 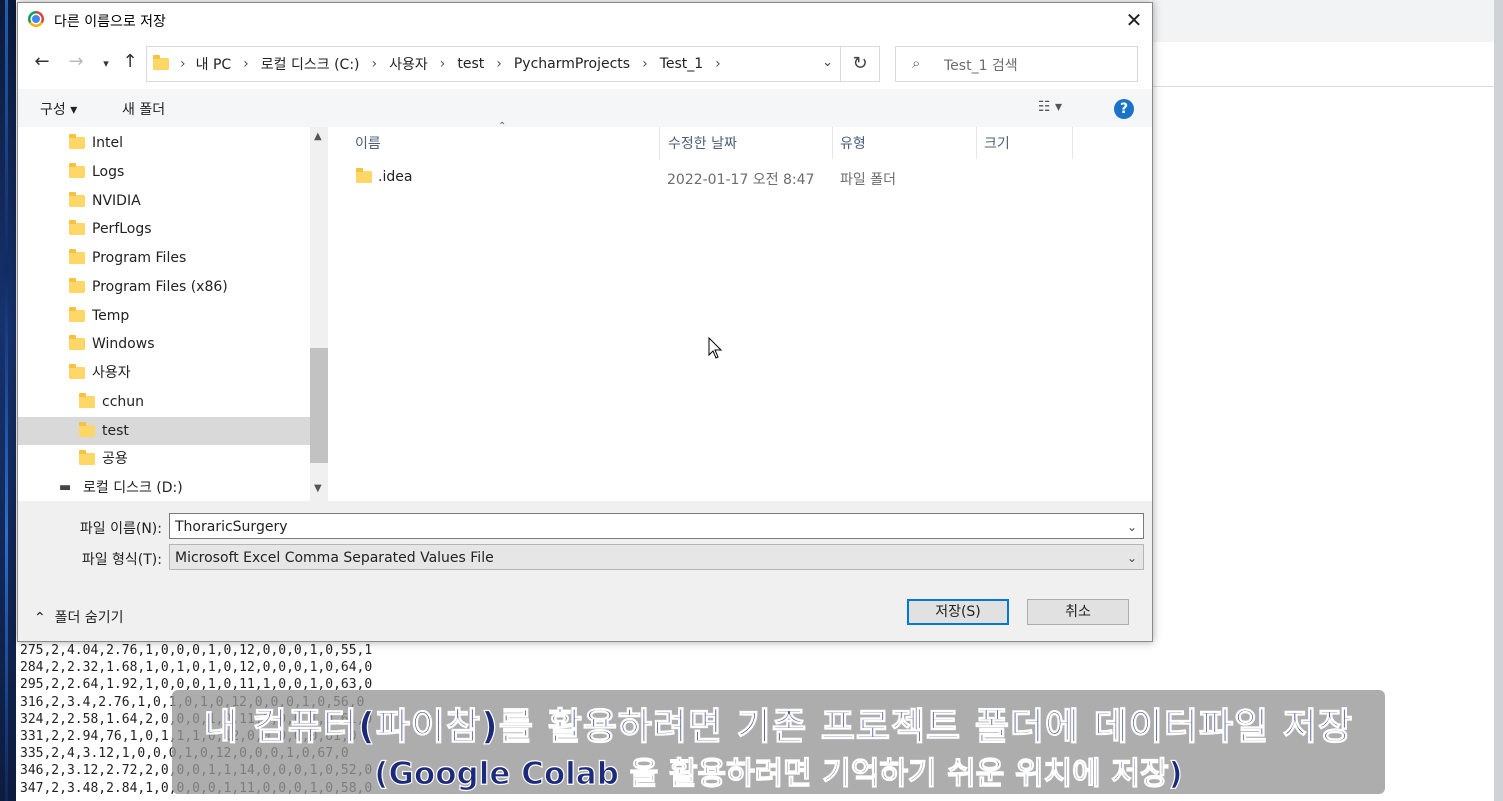 What do you see at coordinates (318, 488) in the screenshot?
I see `scroll-down-icon: ▼` at bounding box center [318, 488].